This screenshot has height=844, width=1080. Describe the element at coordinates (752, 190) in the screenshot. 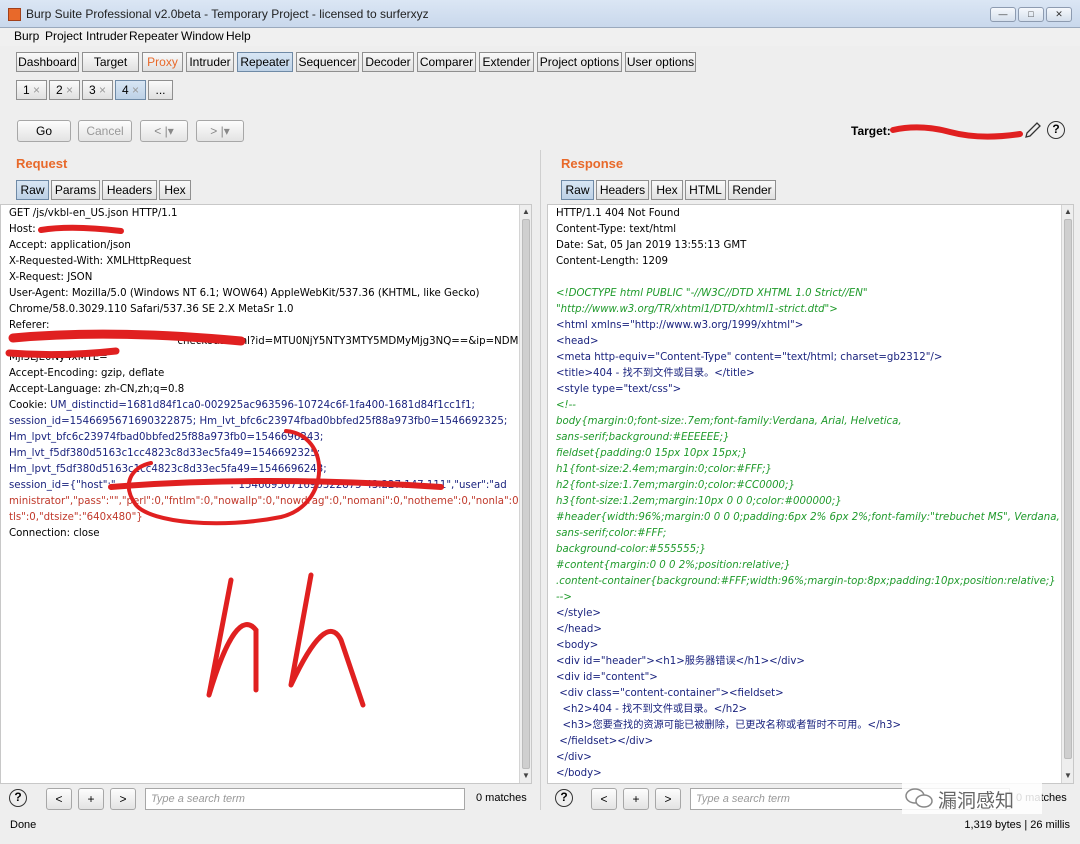

I see `response-tab-render: Render` at that location.